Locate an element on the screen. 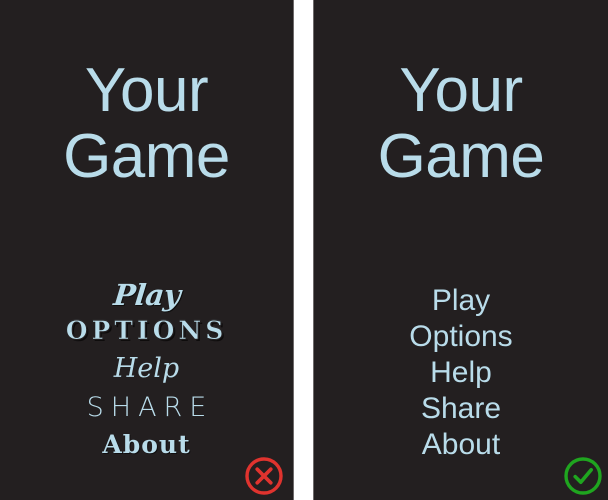 Image resolution: width=608 pixels, height=500 pixels. circle-x-icon is located at coordinates (264, 476).